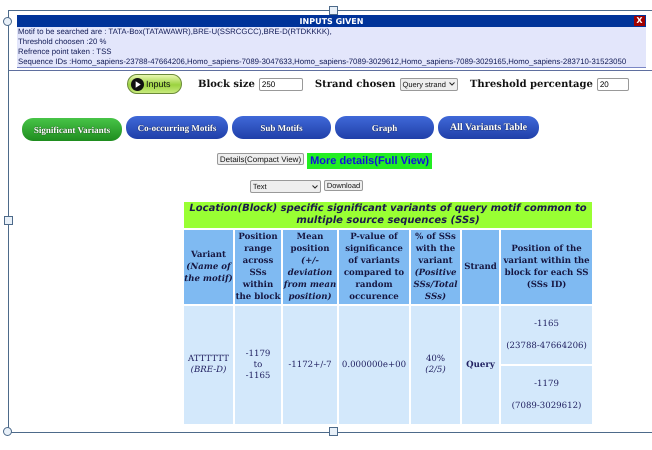 This screenshot has height=450, width=652. Describe the element at coordinates (280, 84) in the screenshot. I see `block-size-field: 250` at that location.